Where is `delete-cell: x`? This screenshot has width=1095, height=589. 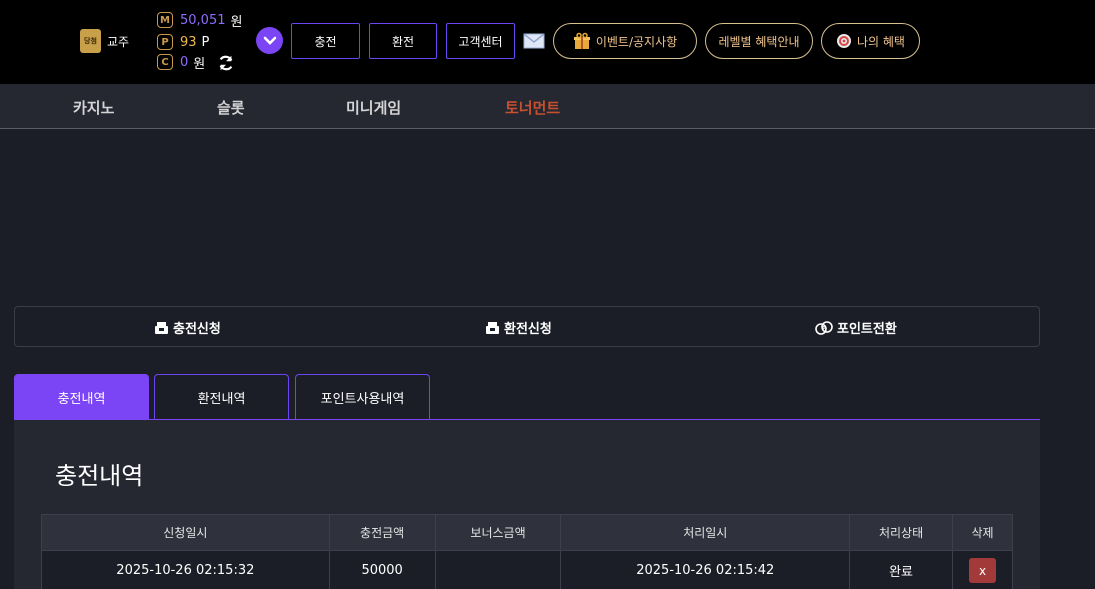
delete-cell: x is located at coordinates (982, 569).